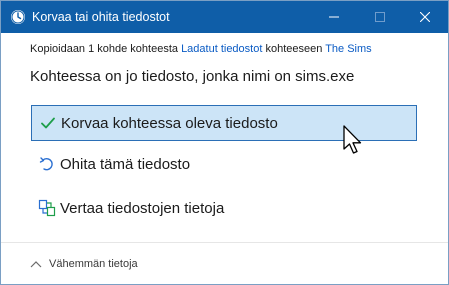  I want to click on window-title: Korvaa tai ohita tiedostot, so click(101, 17).